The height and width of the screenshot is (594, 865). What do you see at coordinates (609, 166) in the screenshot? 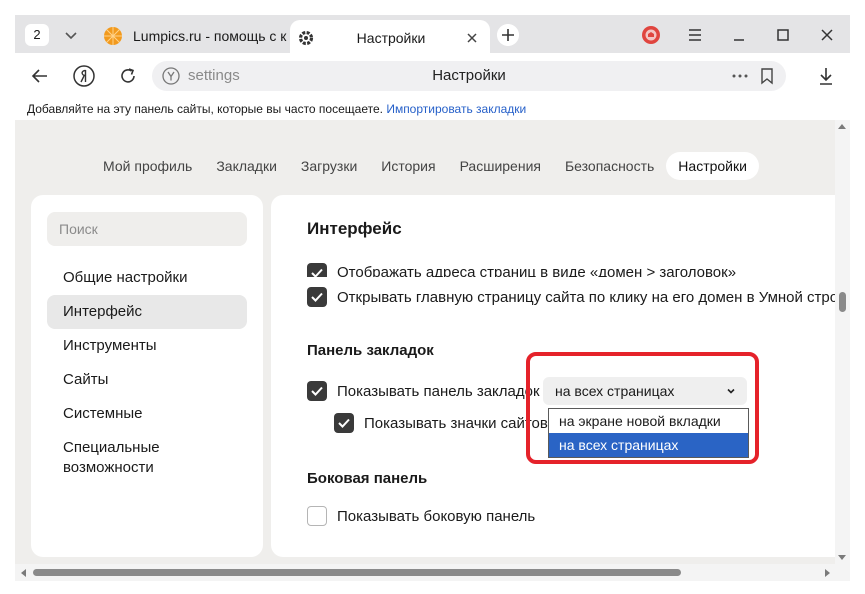
I see `nav-security: Безопасность` at bounding box center [609, 166].